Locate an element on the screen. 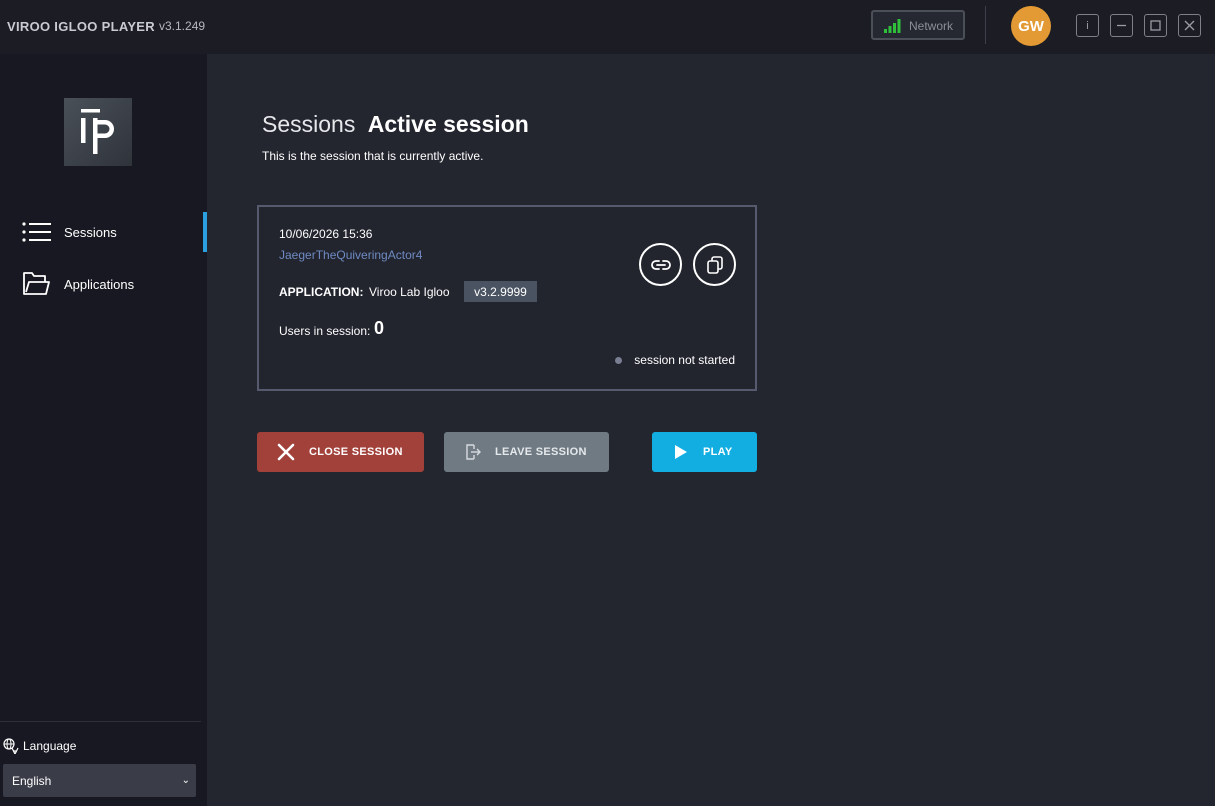 Image resolution: width=1215 pixels, height=806 pixels. copy-link-button is located at coordinates (660, 264).